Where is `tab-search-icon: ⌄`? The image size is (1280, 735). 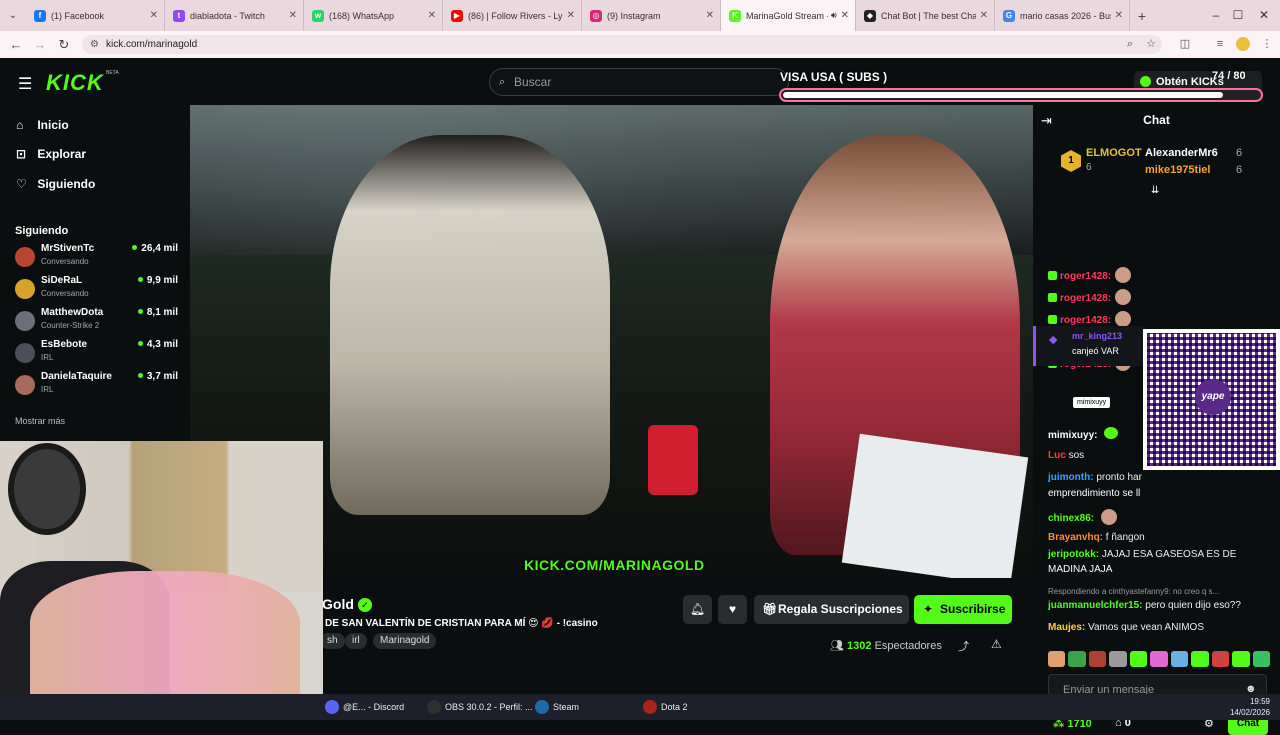 tab-search-icon: ⌄ is located at coordinates (13, 15).